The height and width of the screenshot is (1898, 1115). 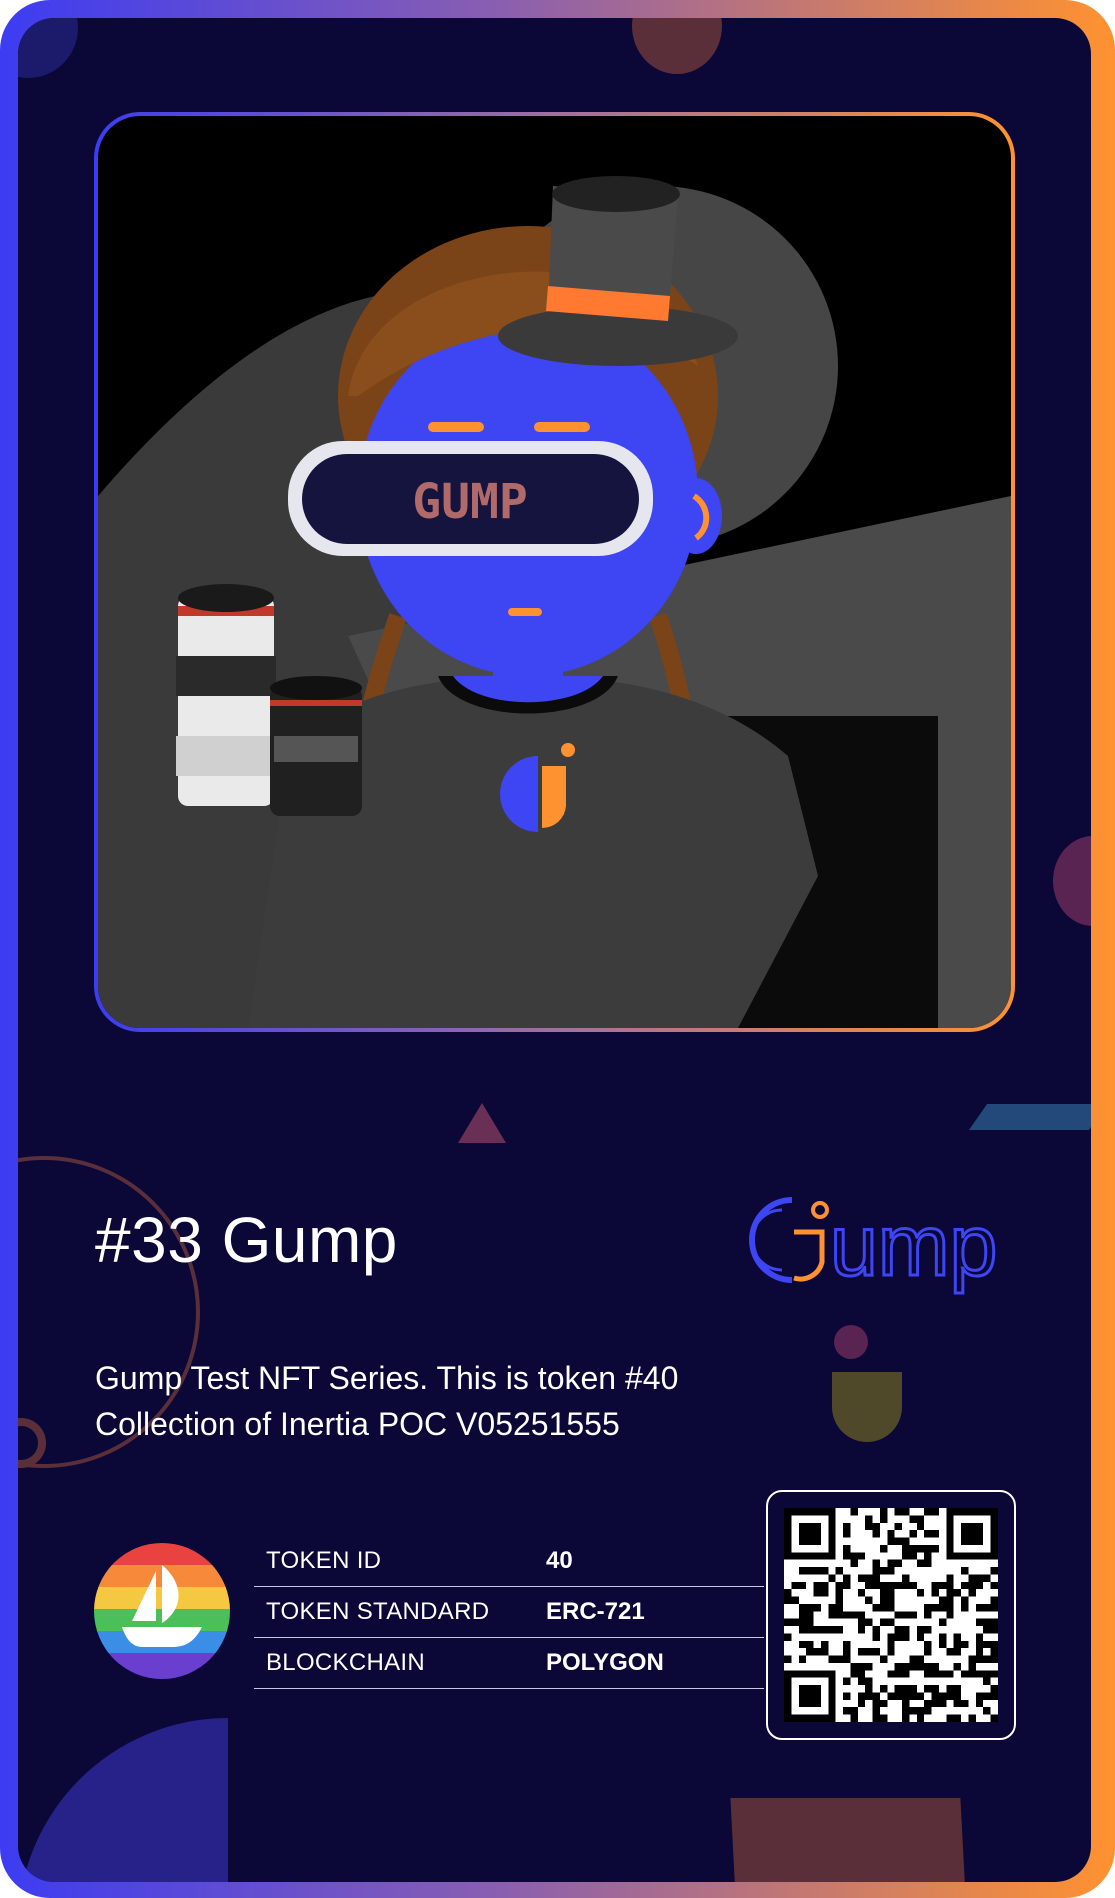 What do you see at coordinates (848, 1840) in the screenshot?
I see `deco-block-bottom` at bounding box center [848, 1840].